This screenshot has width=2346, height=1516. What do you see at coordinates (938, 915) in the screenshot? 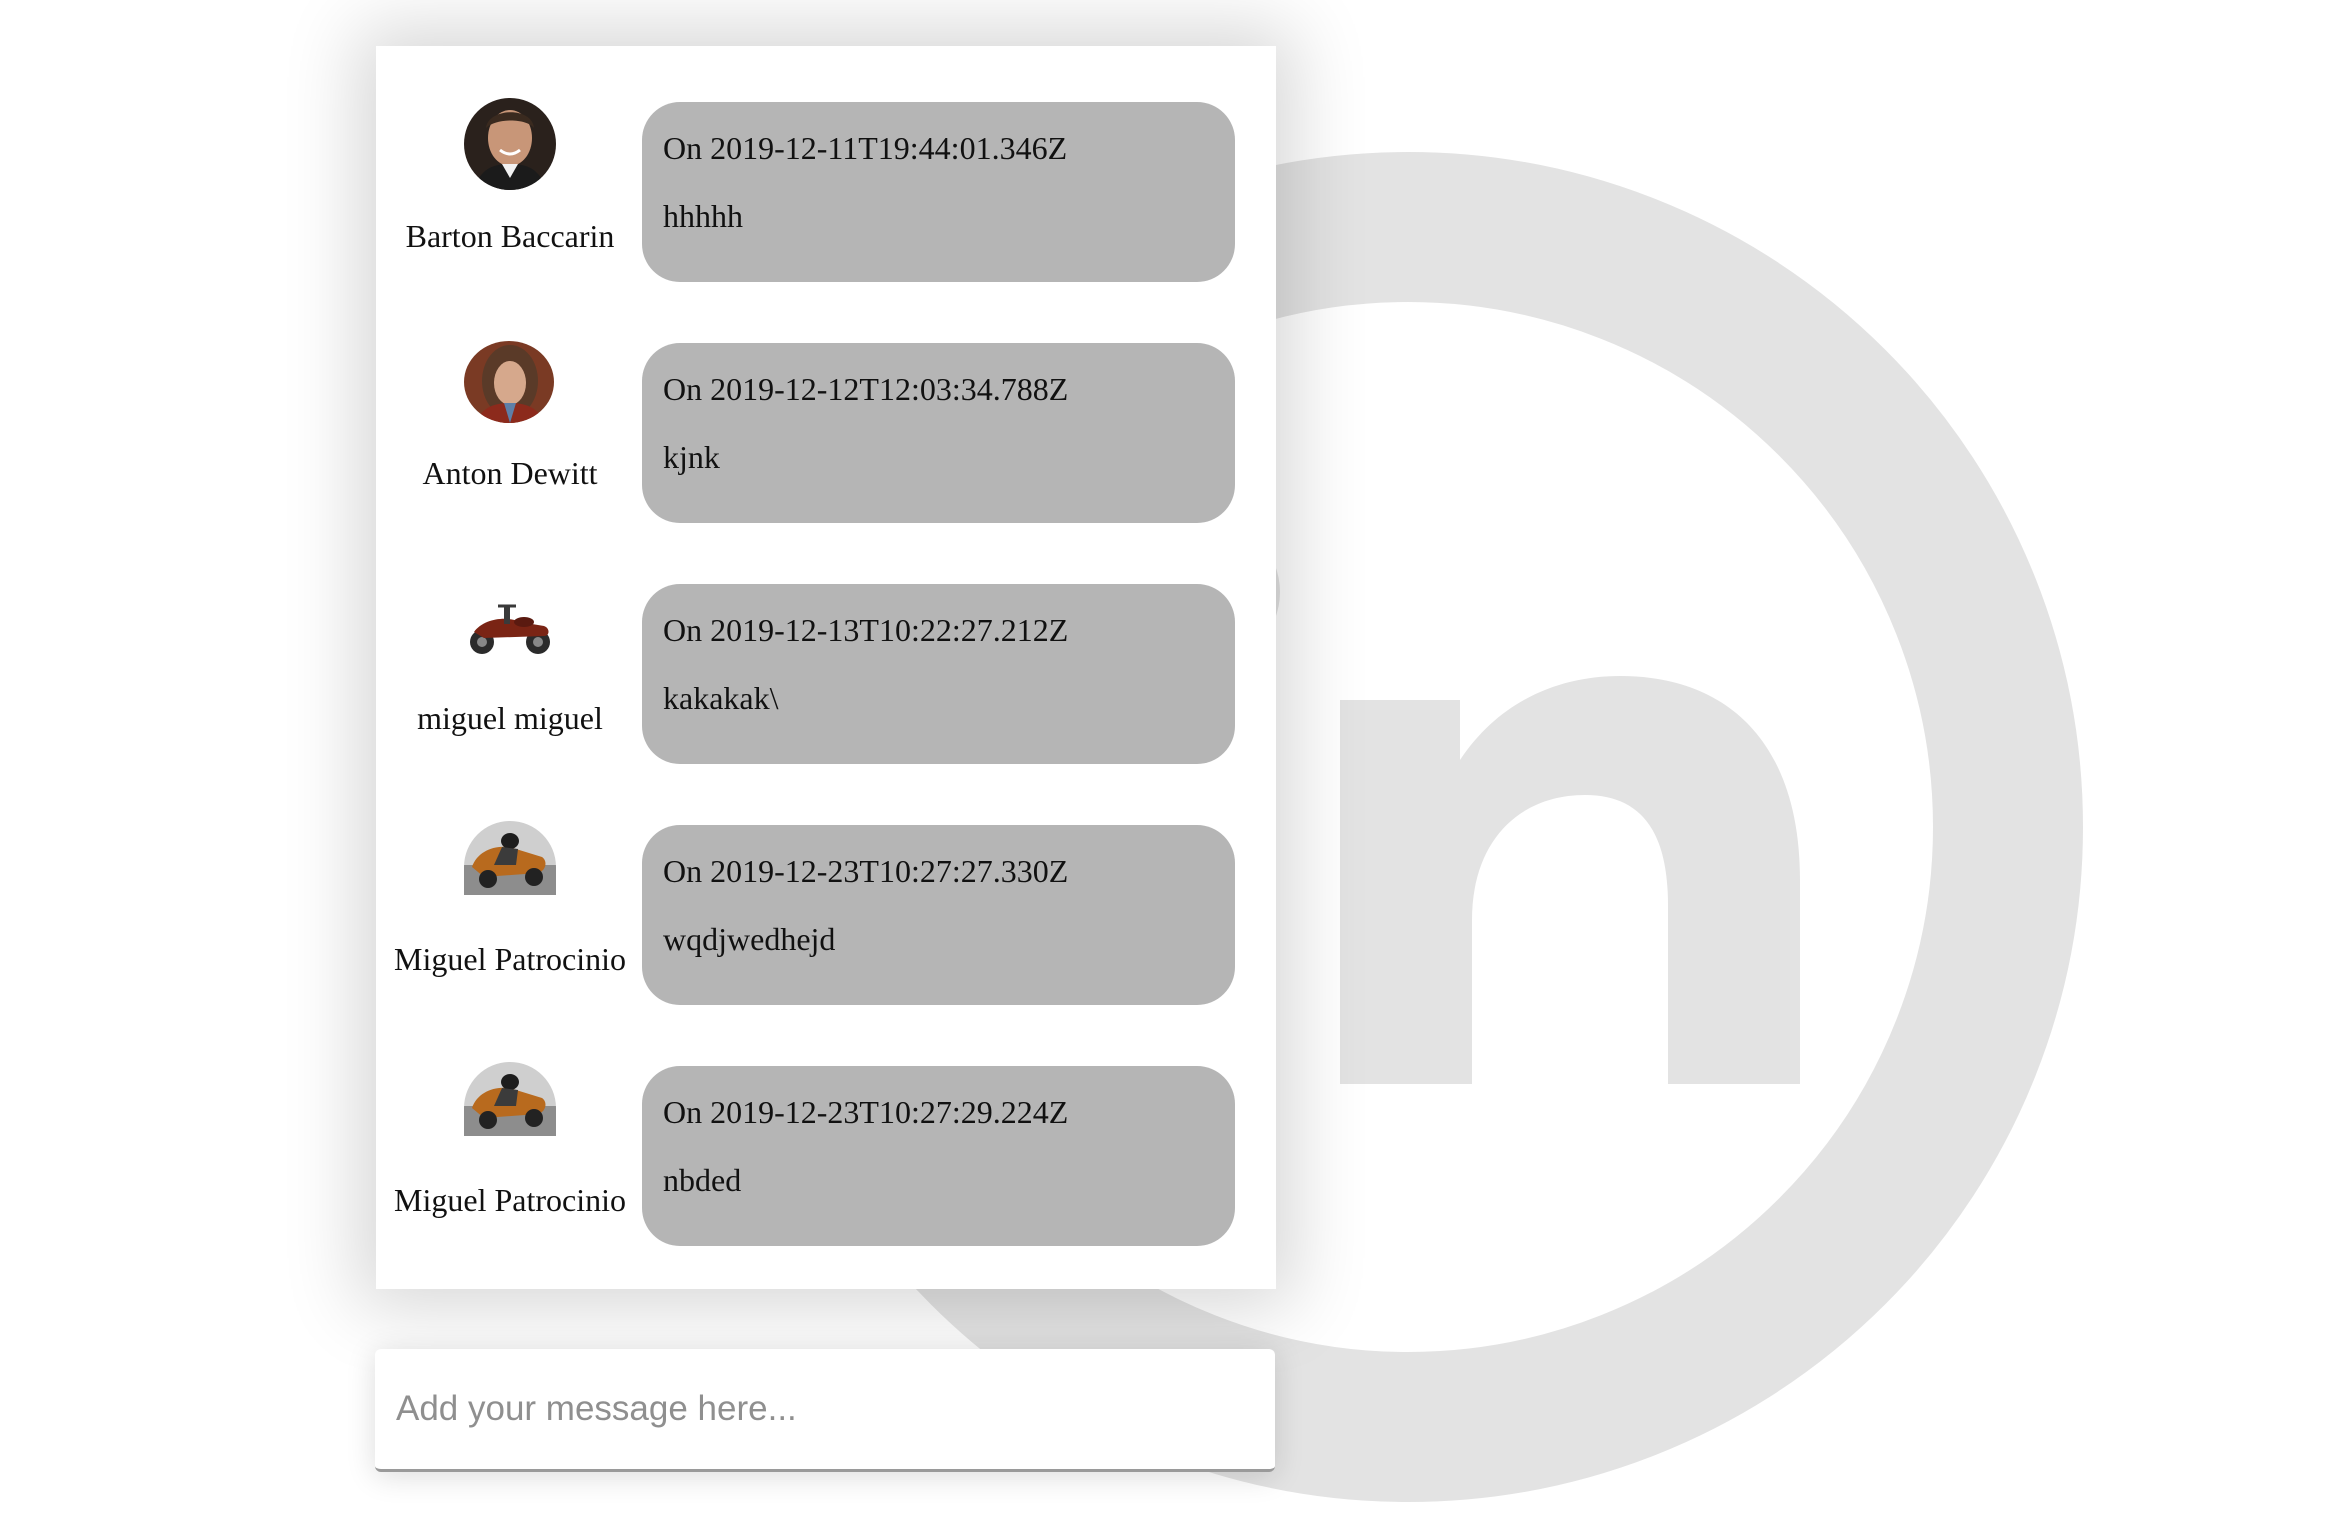
I see `message-bubble: On 2019-12-23T10:27:27.330Z wqdjwedhejd` at bounding box center [938, 915].